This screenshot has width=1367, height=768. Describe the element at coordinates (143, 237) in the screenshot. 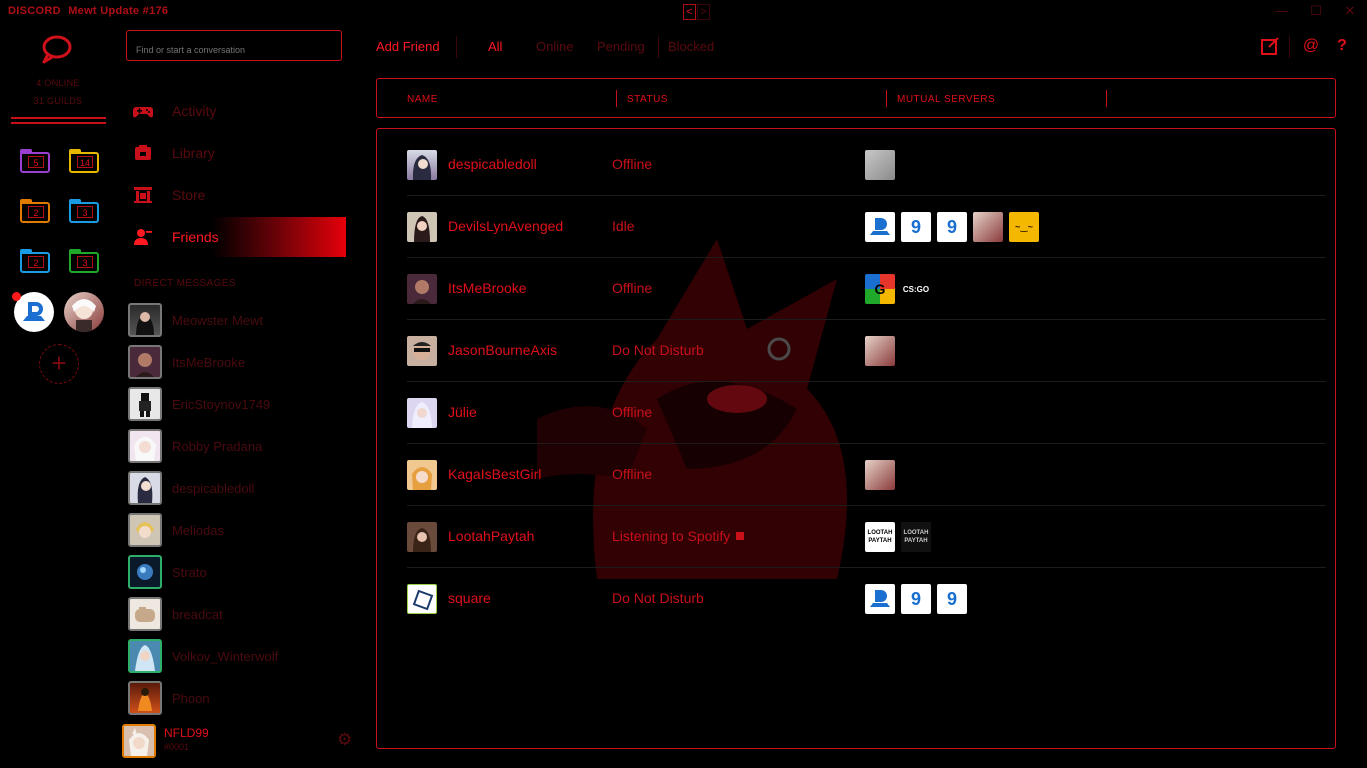

I see `friends-icon` at that location.